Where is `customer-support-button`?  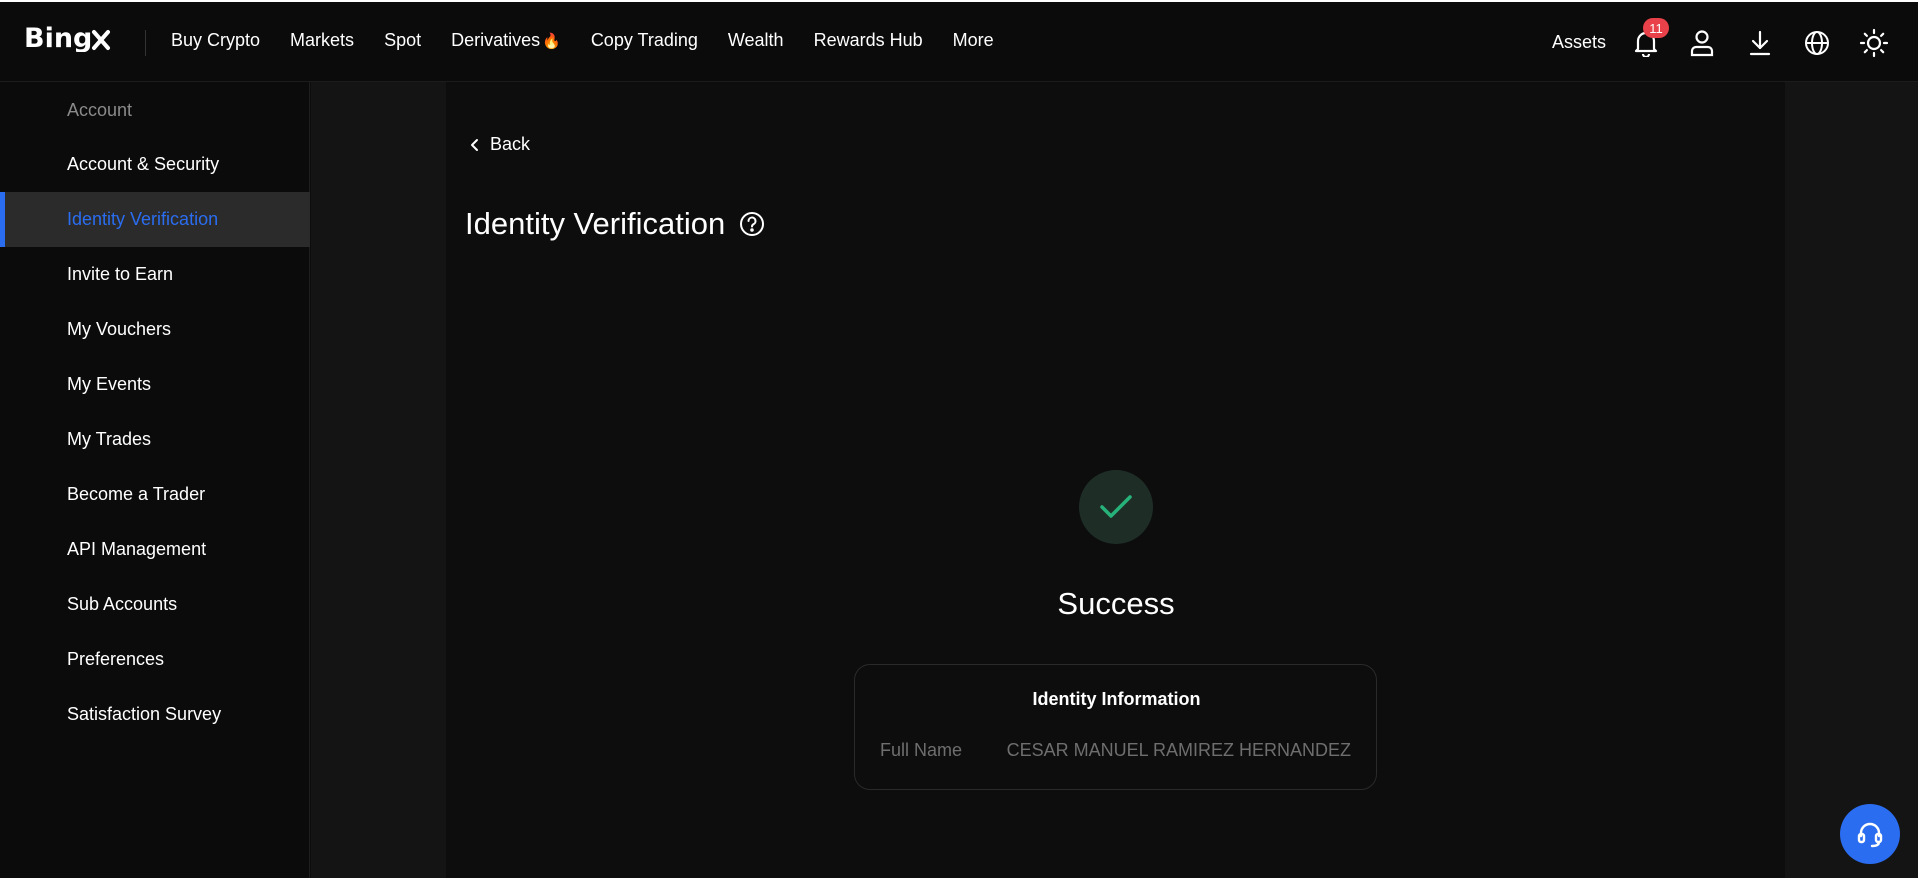
customer-support-button is located at coordinates (1870, 834).